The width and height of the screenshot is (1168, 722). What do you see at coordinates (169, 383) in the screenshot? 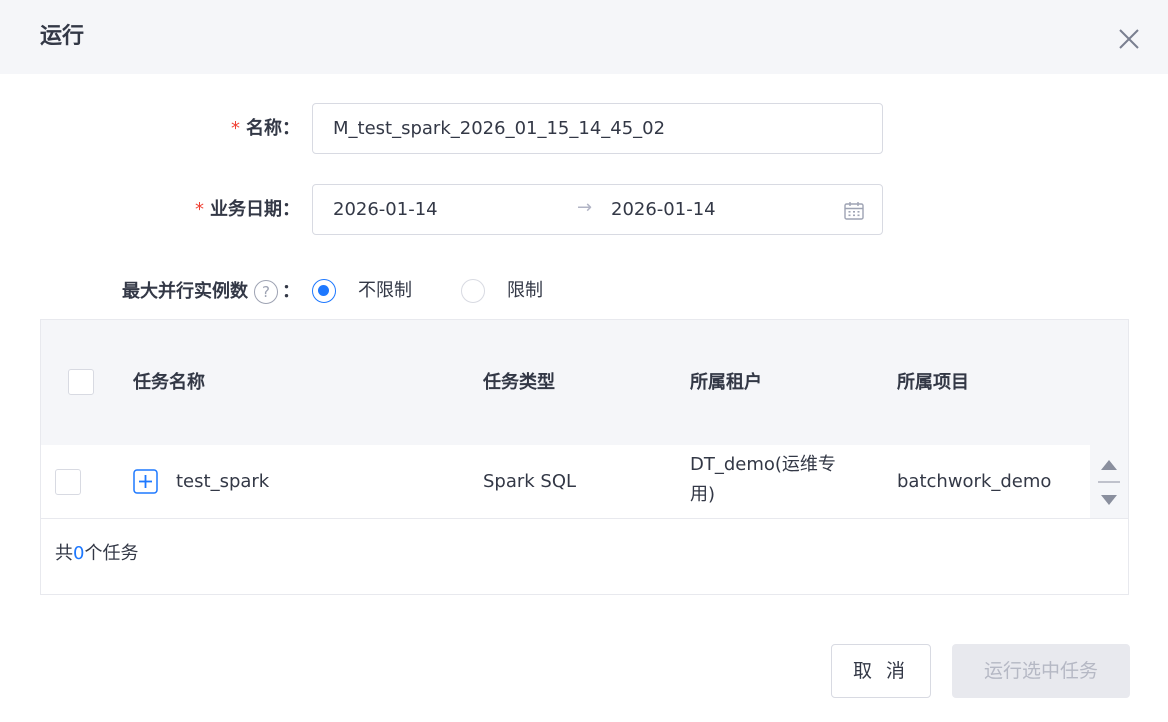
I see `column-header-task-name: 任务名称` at bounding box center [169, 383].